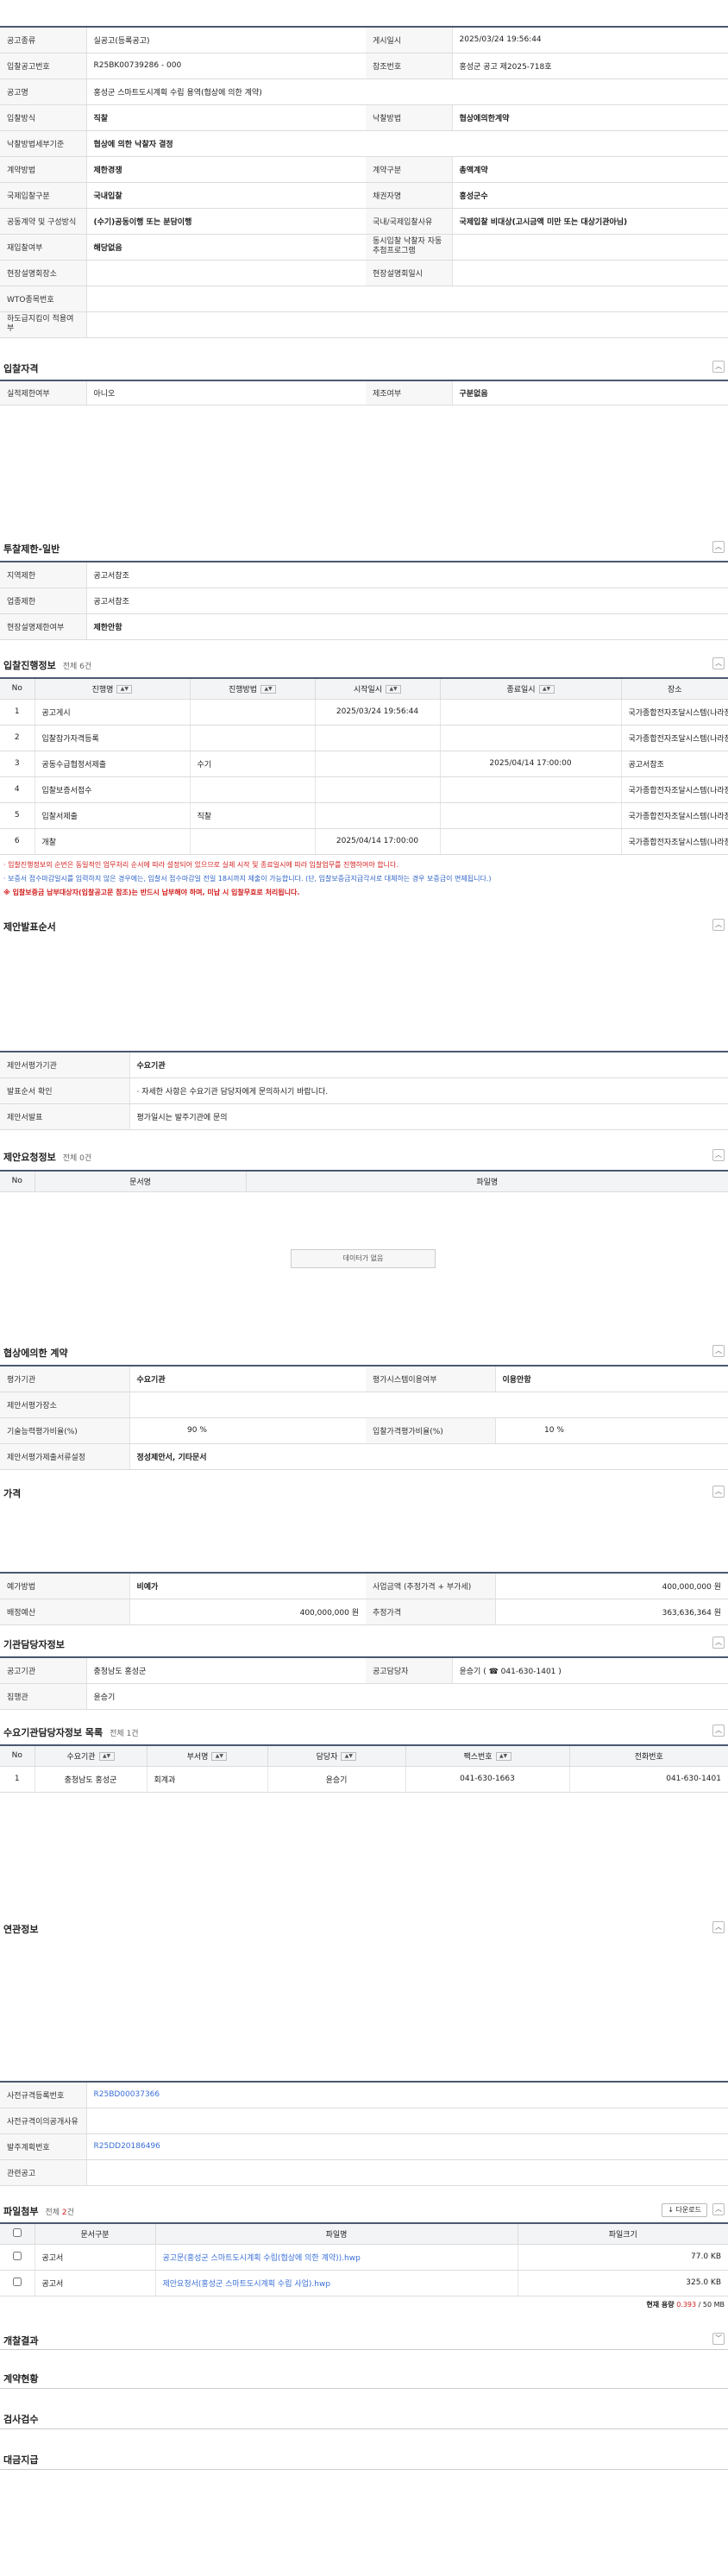 The height and width of the screenshot is (2576, 728). What do you see at coordinates (590, 169) in the screenshot?
I see `value: 총액계약` at bounding box center [590, 169].